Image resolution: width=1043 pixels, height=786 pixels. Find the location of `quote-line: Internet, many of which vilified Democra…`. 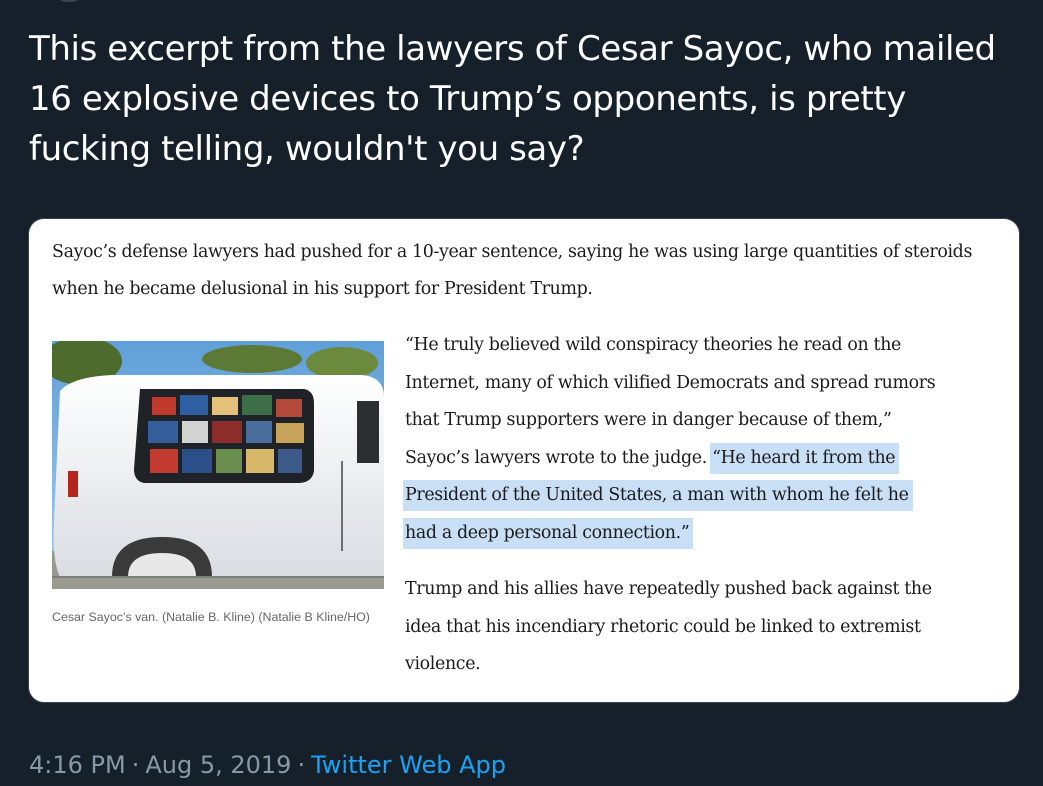

quote-line: Internet, many of which vilified Democra… is located at coordinates (670, 382).